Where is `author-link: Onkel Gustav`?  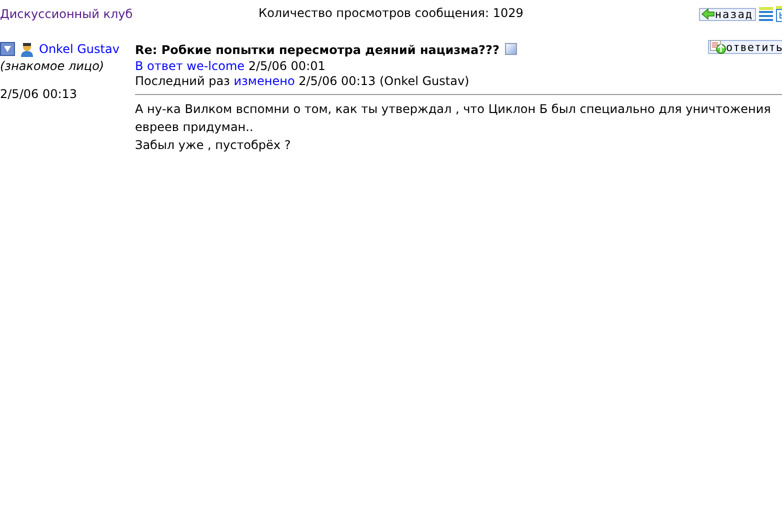 author-link: Onkel Gustav is located at coordinates (79, 49).